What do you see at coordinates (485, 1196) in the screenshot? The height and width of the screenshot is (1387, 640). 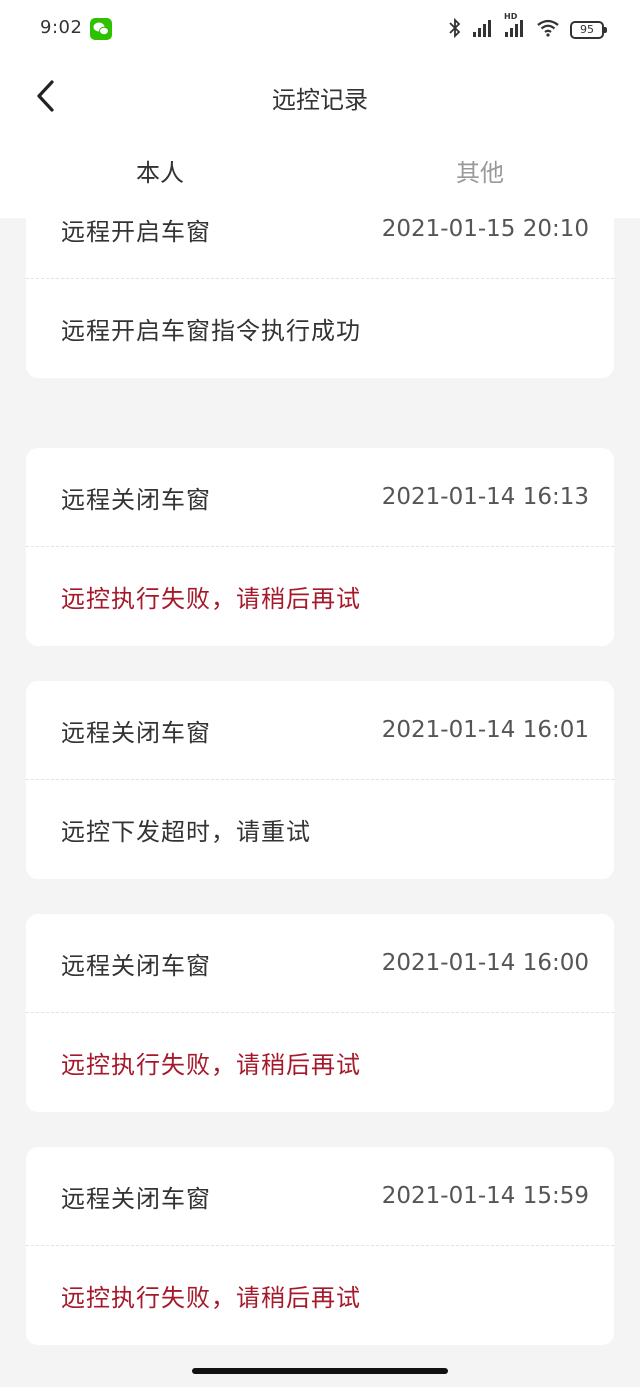 I see `record-time: 2021-01-14 15:59` at bounding box center [485, 1196].